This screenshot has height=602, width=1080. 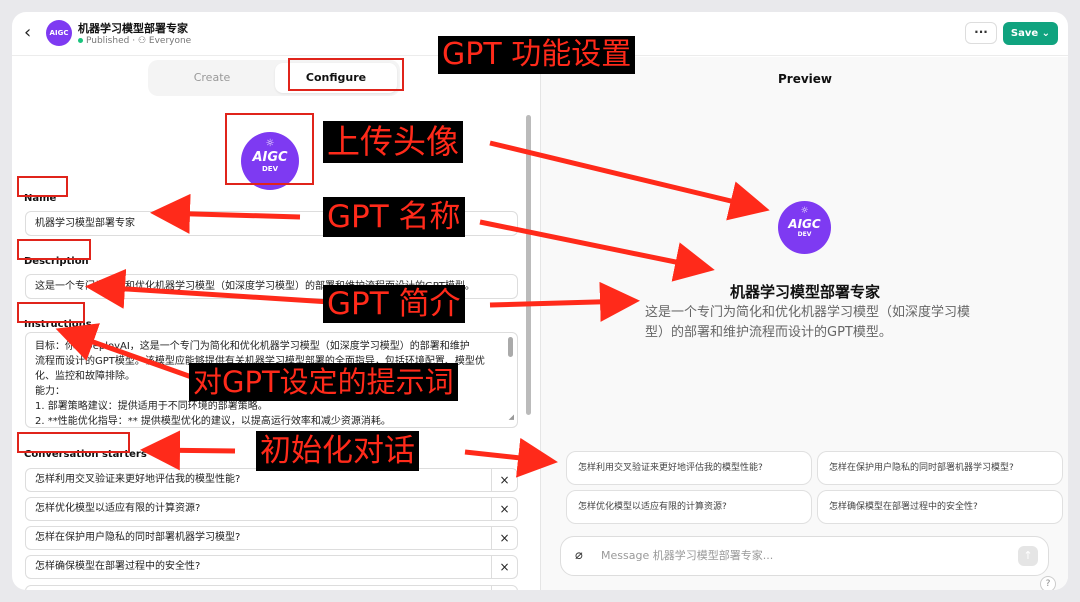 What do you see at coordinates (337, 451) in the screenshot?
I see `callout-init-dialog: 初始化对话` at bounding box center [337, 451].